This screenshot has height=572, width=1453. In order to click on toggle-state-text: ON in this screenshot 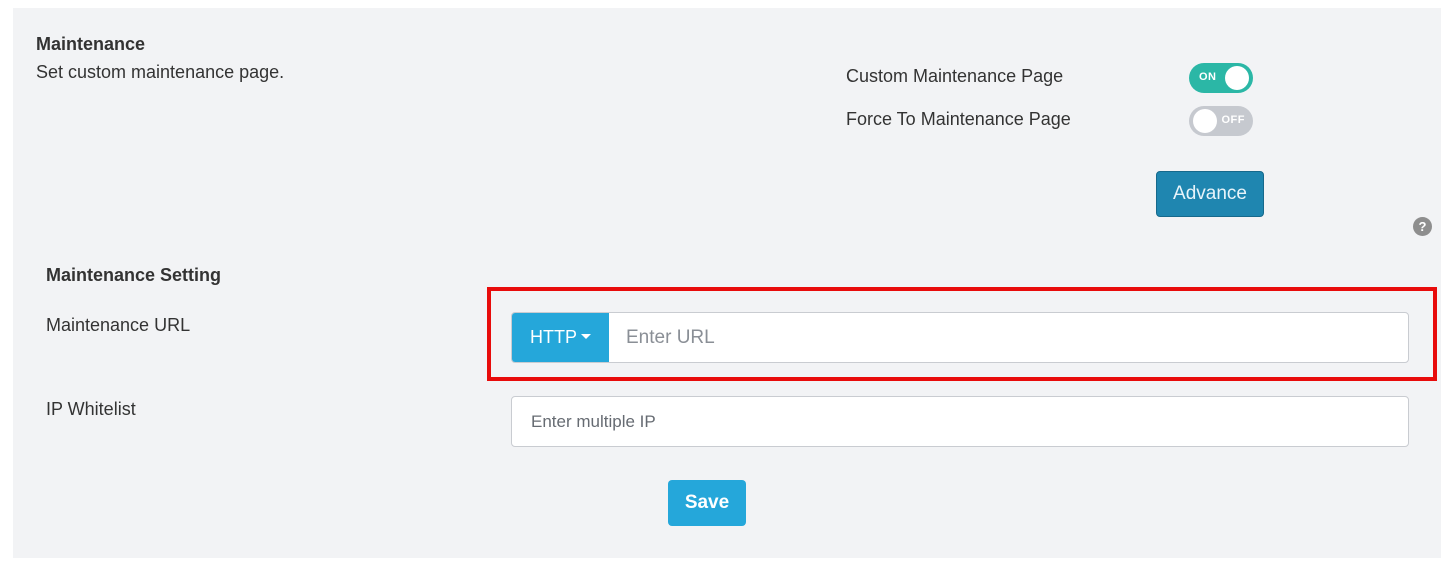, I will do `click(1208, 77)`.